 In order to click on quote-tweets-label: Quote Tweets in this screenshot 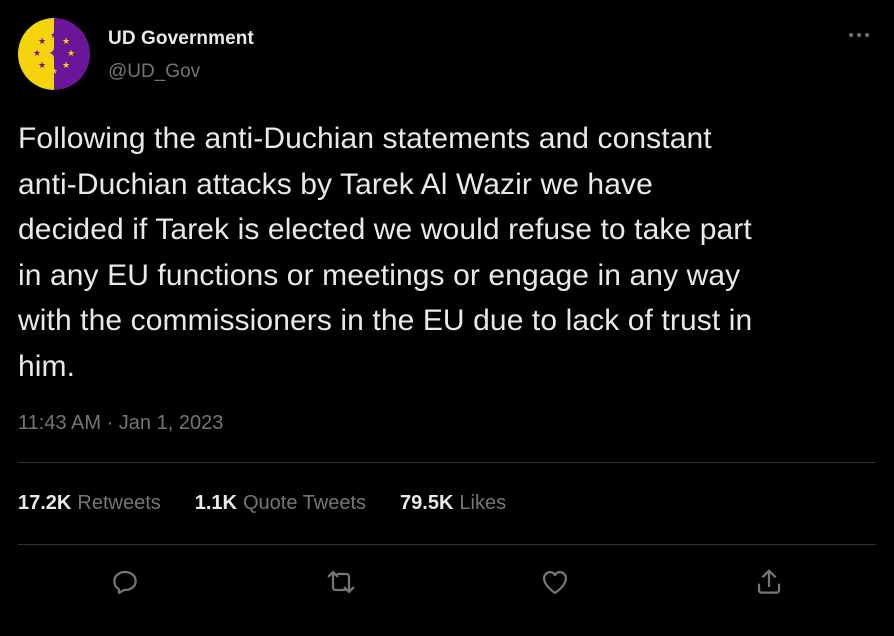, I will do `click(305, 503)`.